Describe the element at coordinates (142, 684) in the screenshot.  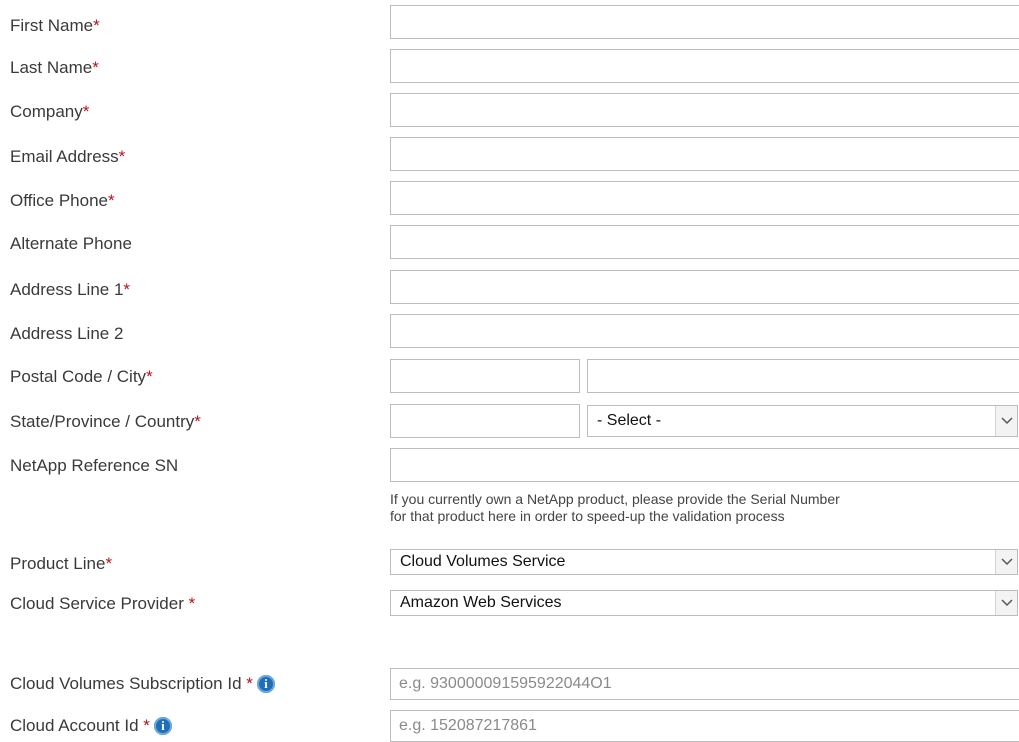
I see `subscription-id-label: Cloud Volumes Subscription Id * i` at that location.